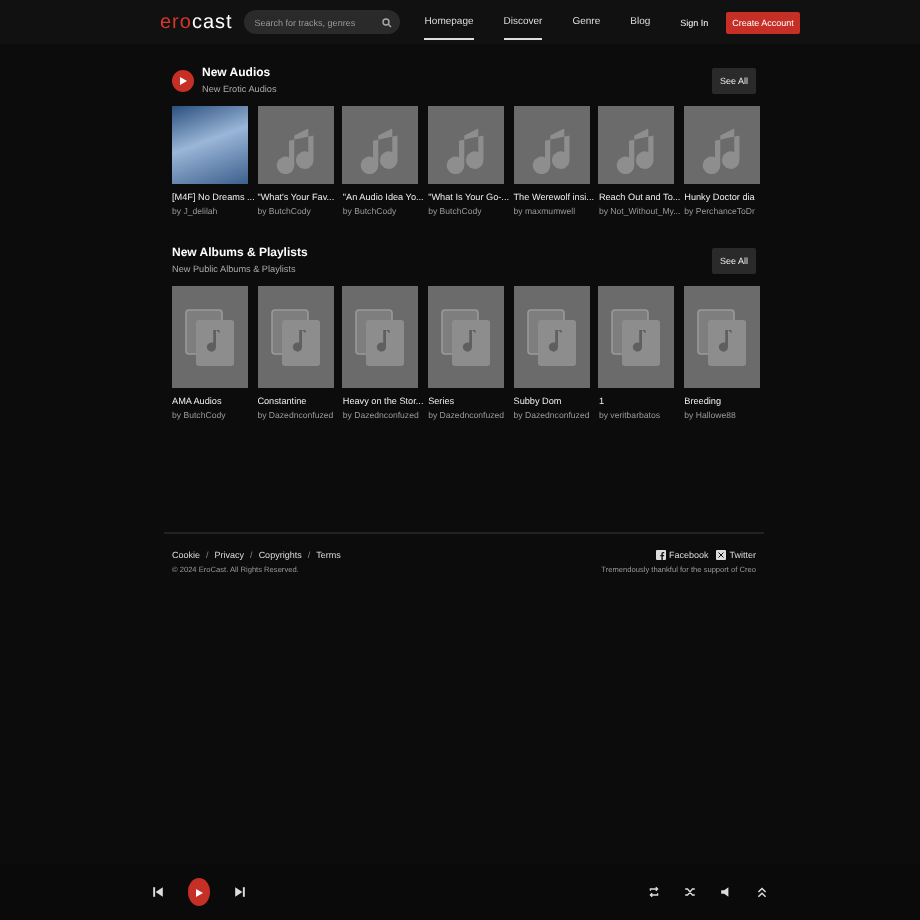 The image size is (920, 920). What do you see at coordinates (654, 892) in the screenshot?
I see `repeat-icon` at bounding box center [654, 892].